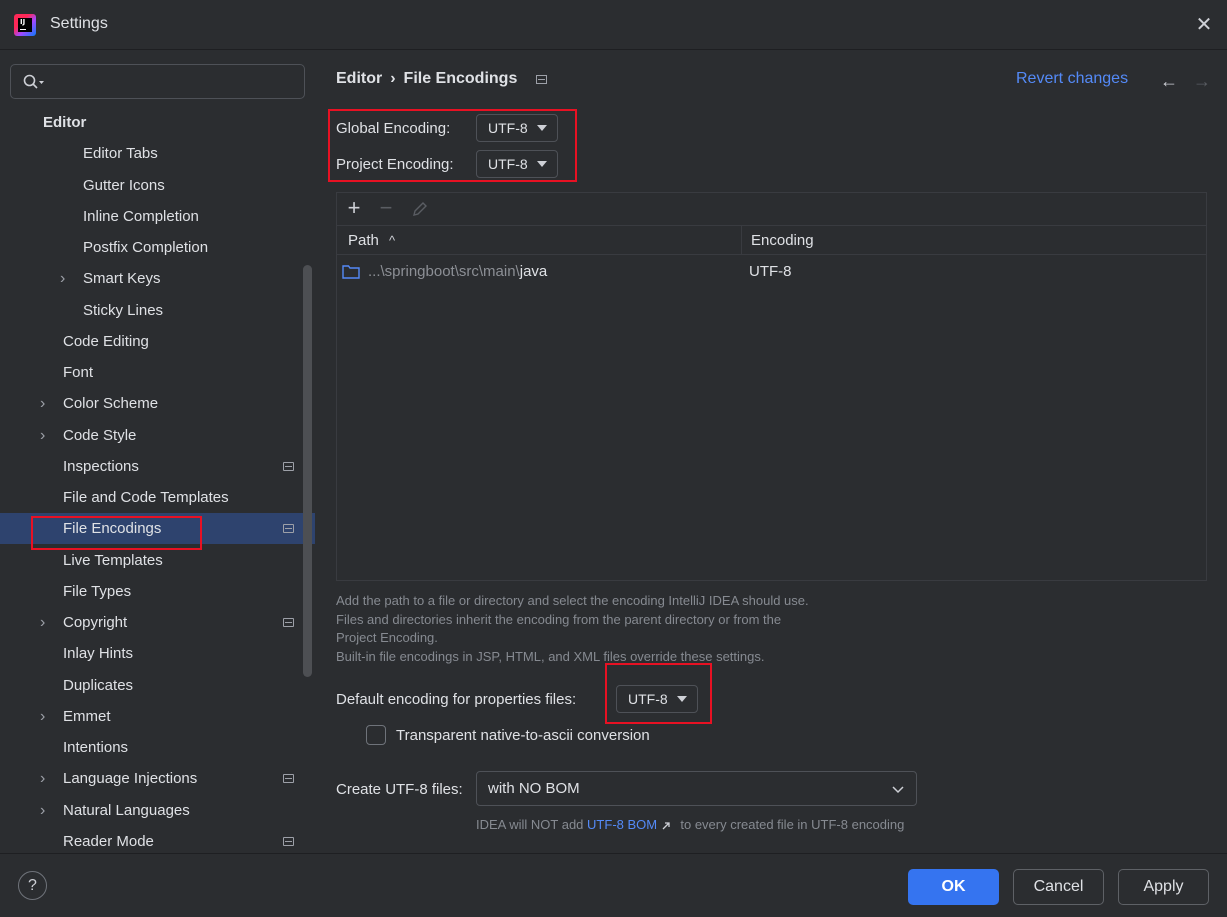 This screenshot has height=917, width=1227. What do you see at coordinates (376, 735) in the screenshot?
I see `native-to-ascii-checkbox` at bounding box center [376, 735].